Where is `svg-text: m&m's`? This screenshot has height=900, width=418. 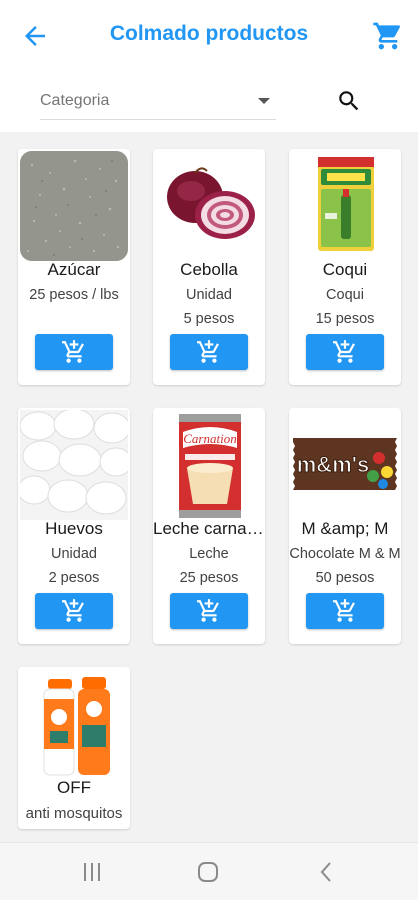 svg-text: m&m's is located at coordinates (333, 464).